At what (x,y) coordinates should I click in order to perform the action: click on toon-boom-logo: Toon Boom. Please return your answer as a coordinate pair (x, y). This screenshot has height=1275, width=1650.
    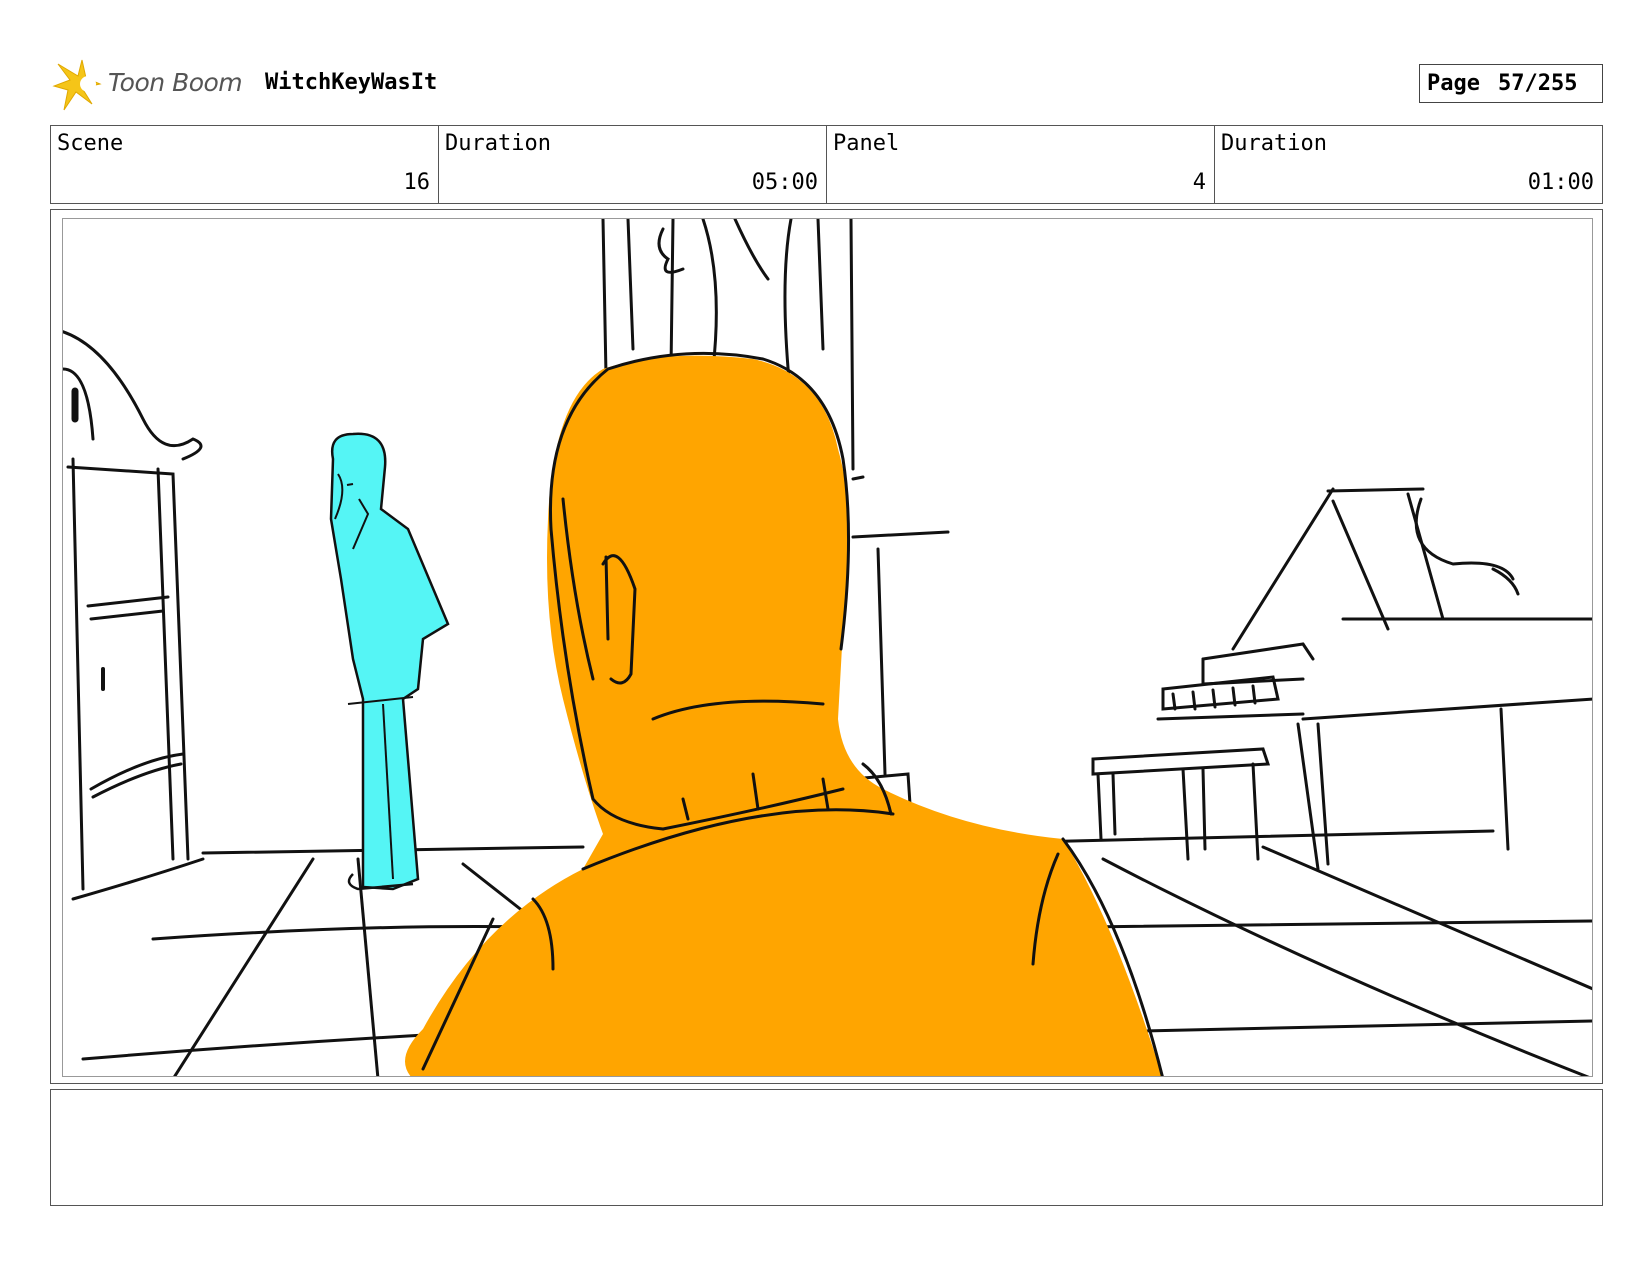
    Looking at the image, I should click on (152, 85).